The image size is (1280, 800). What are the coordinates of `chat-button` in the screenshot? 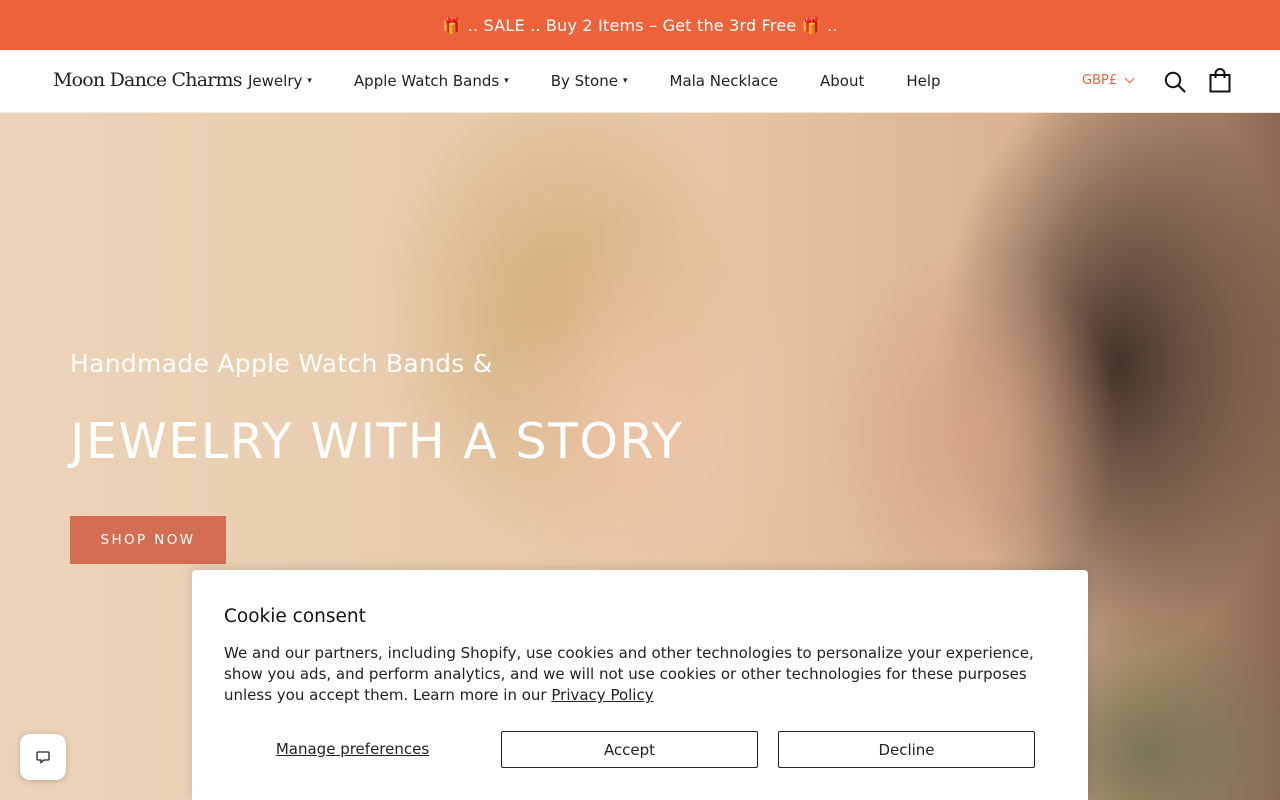 It's located at (43, 757).